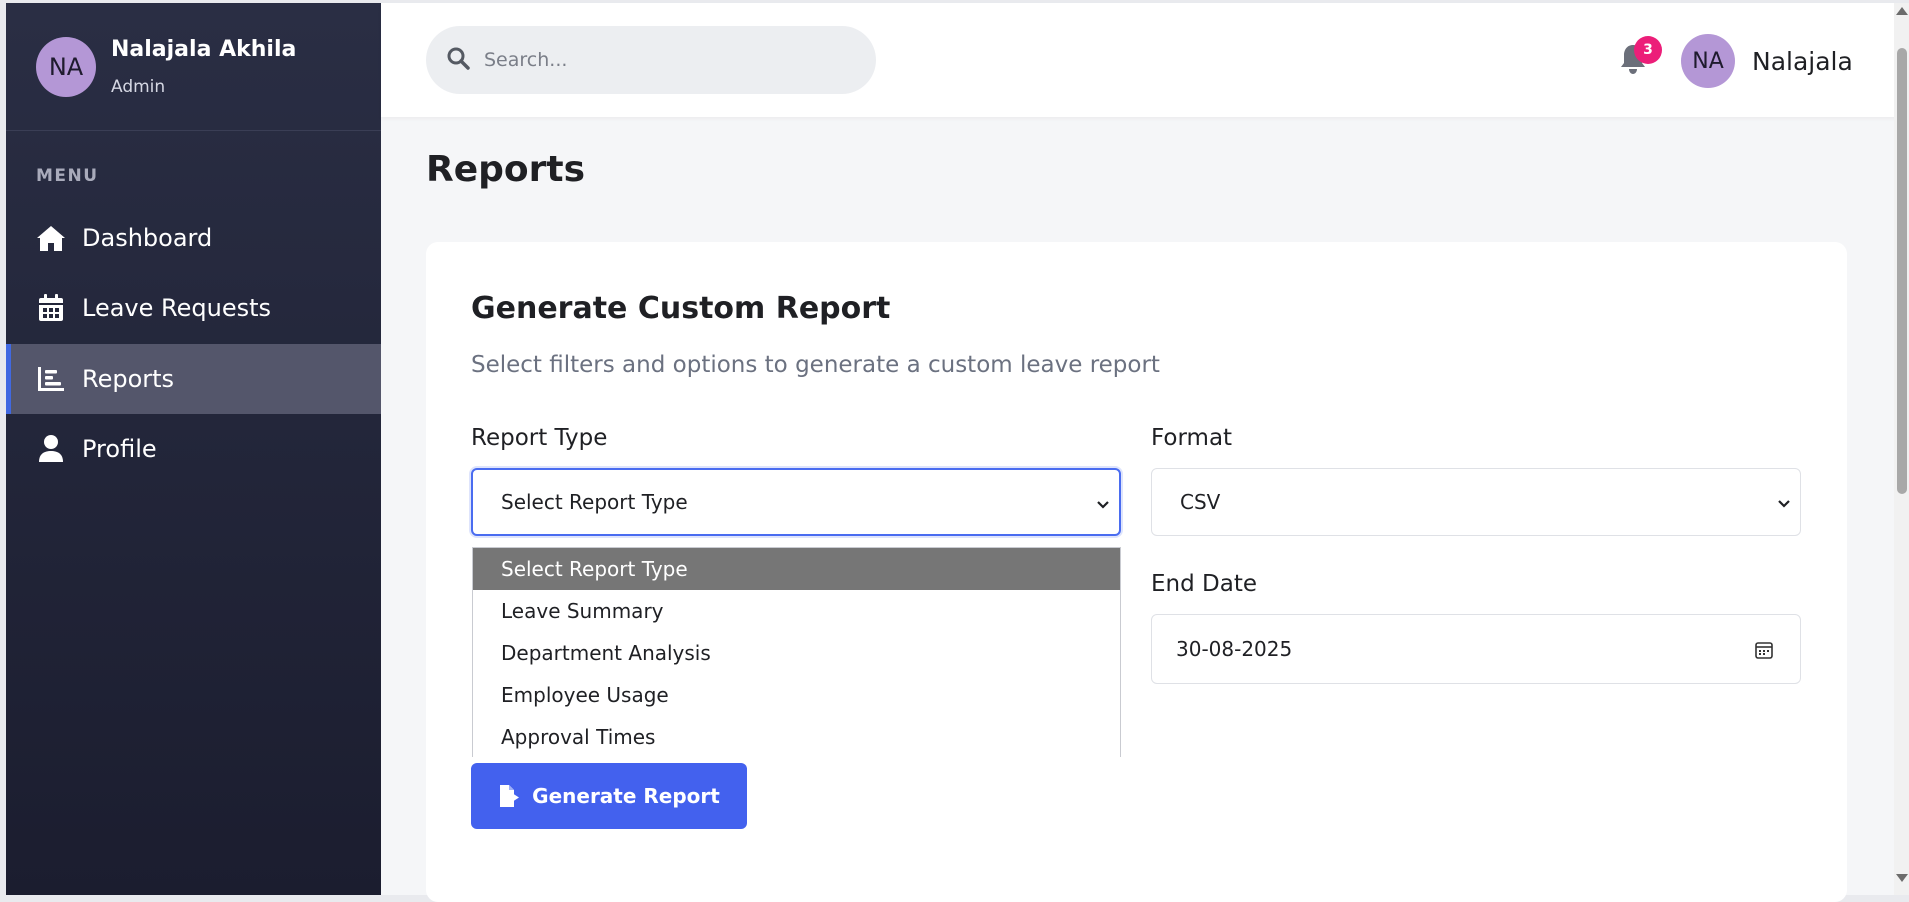 This screenshot has width=1909, height=902. I want to click on home-icon, so click(51, 238).